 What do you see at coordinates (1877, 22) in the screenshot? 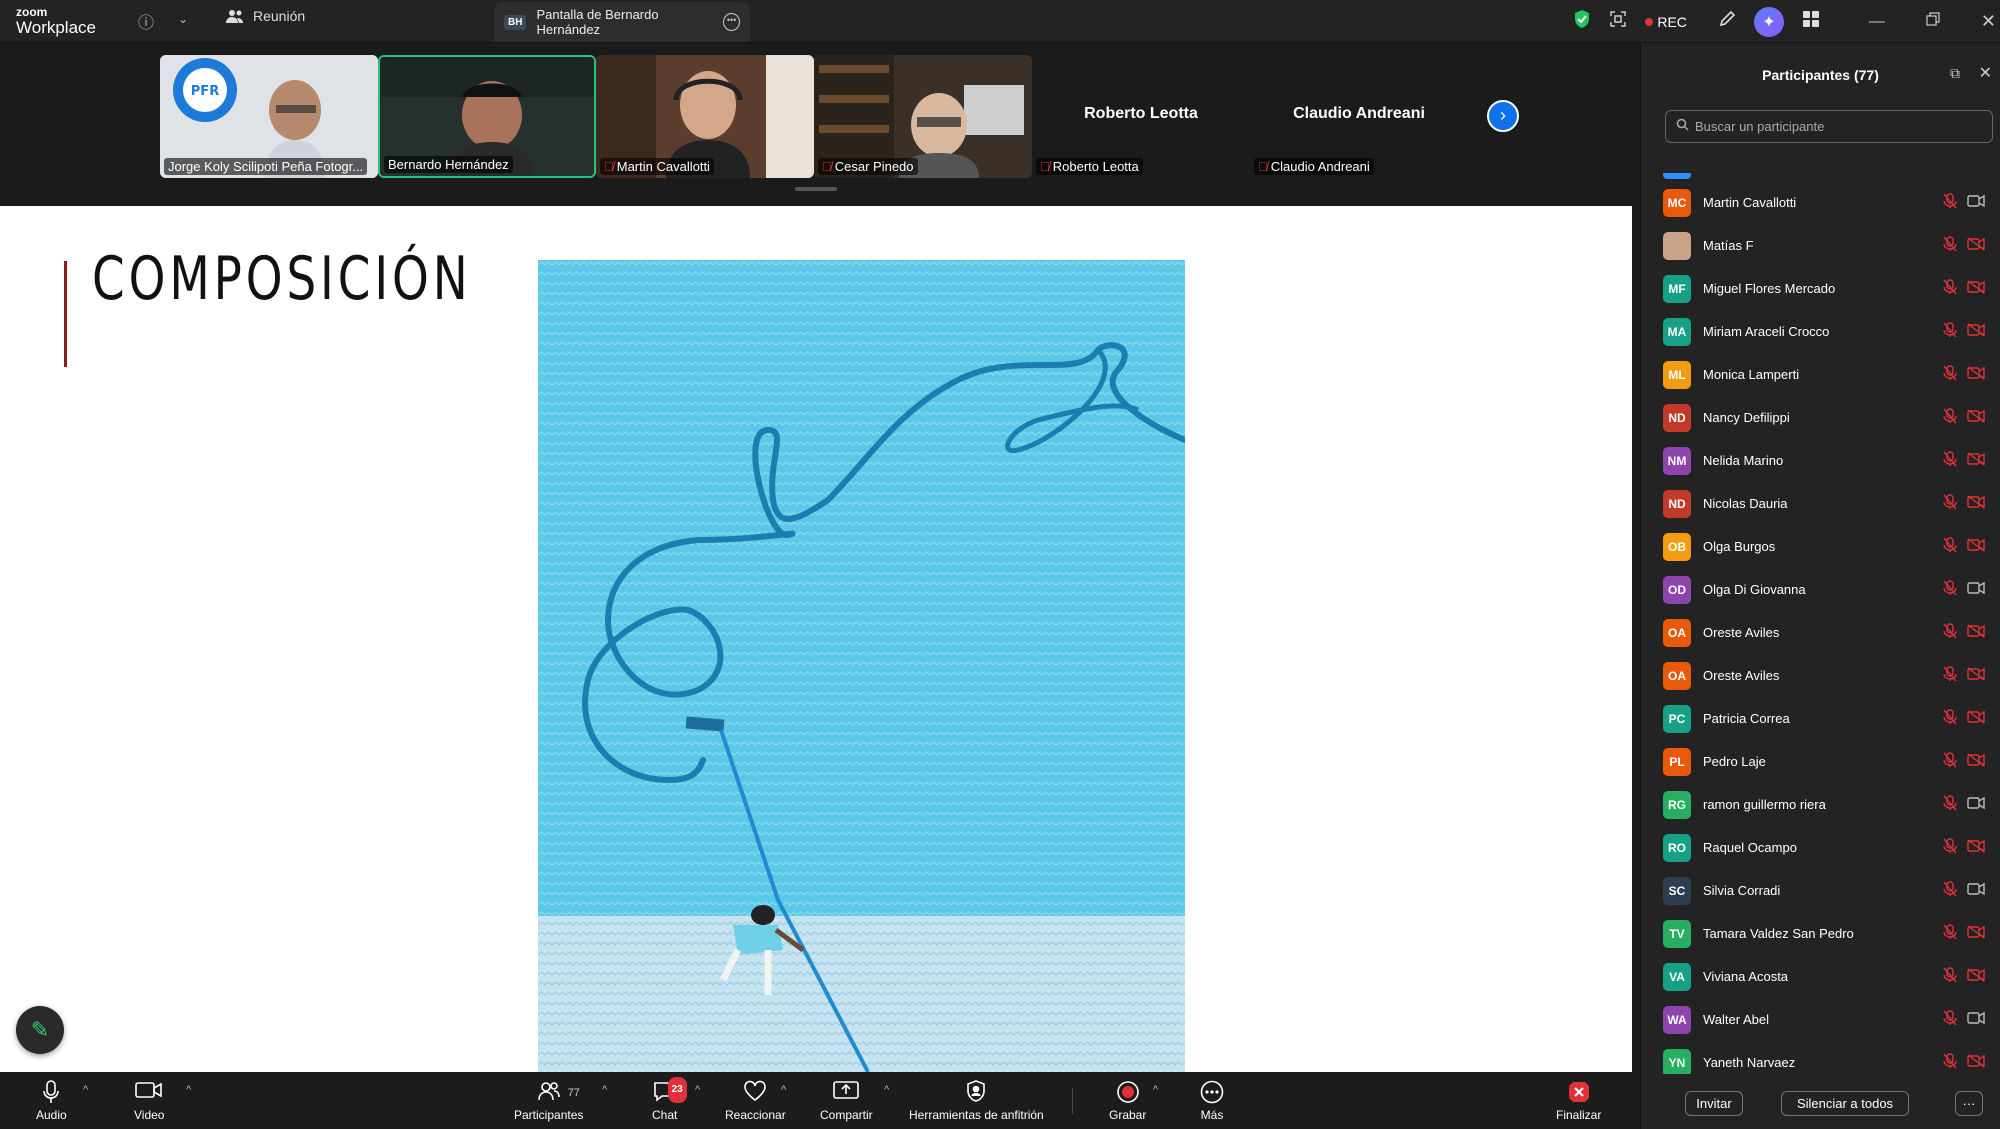
I see `minimize-icon: —` at bounding box center [1877, 22].